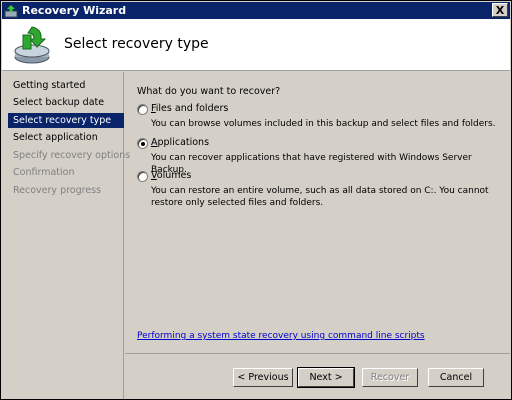  I want to click on applications-radio, so click(142, 143).